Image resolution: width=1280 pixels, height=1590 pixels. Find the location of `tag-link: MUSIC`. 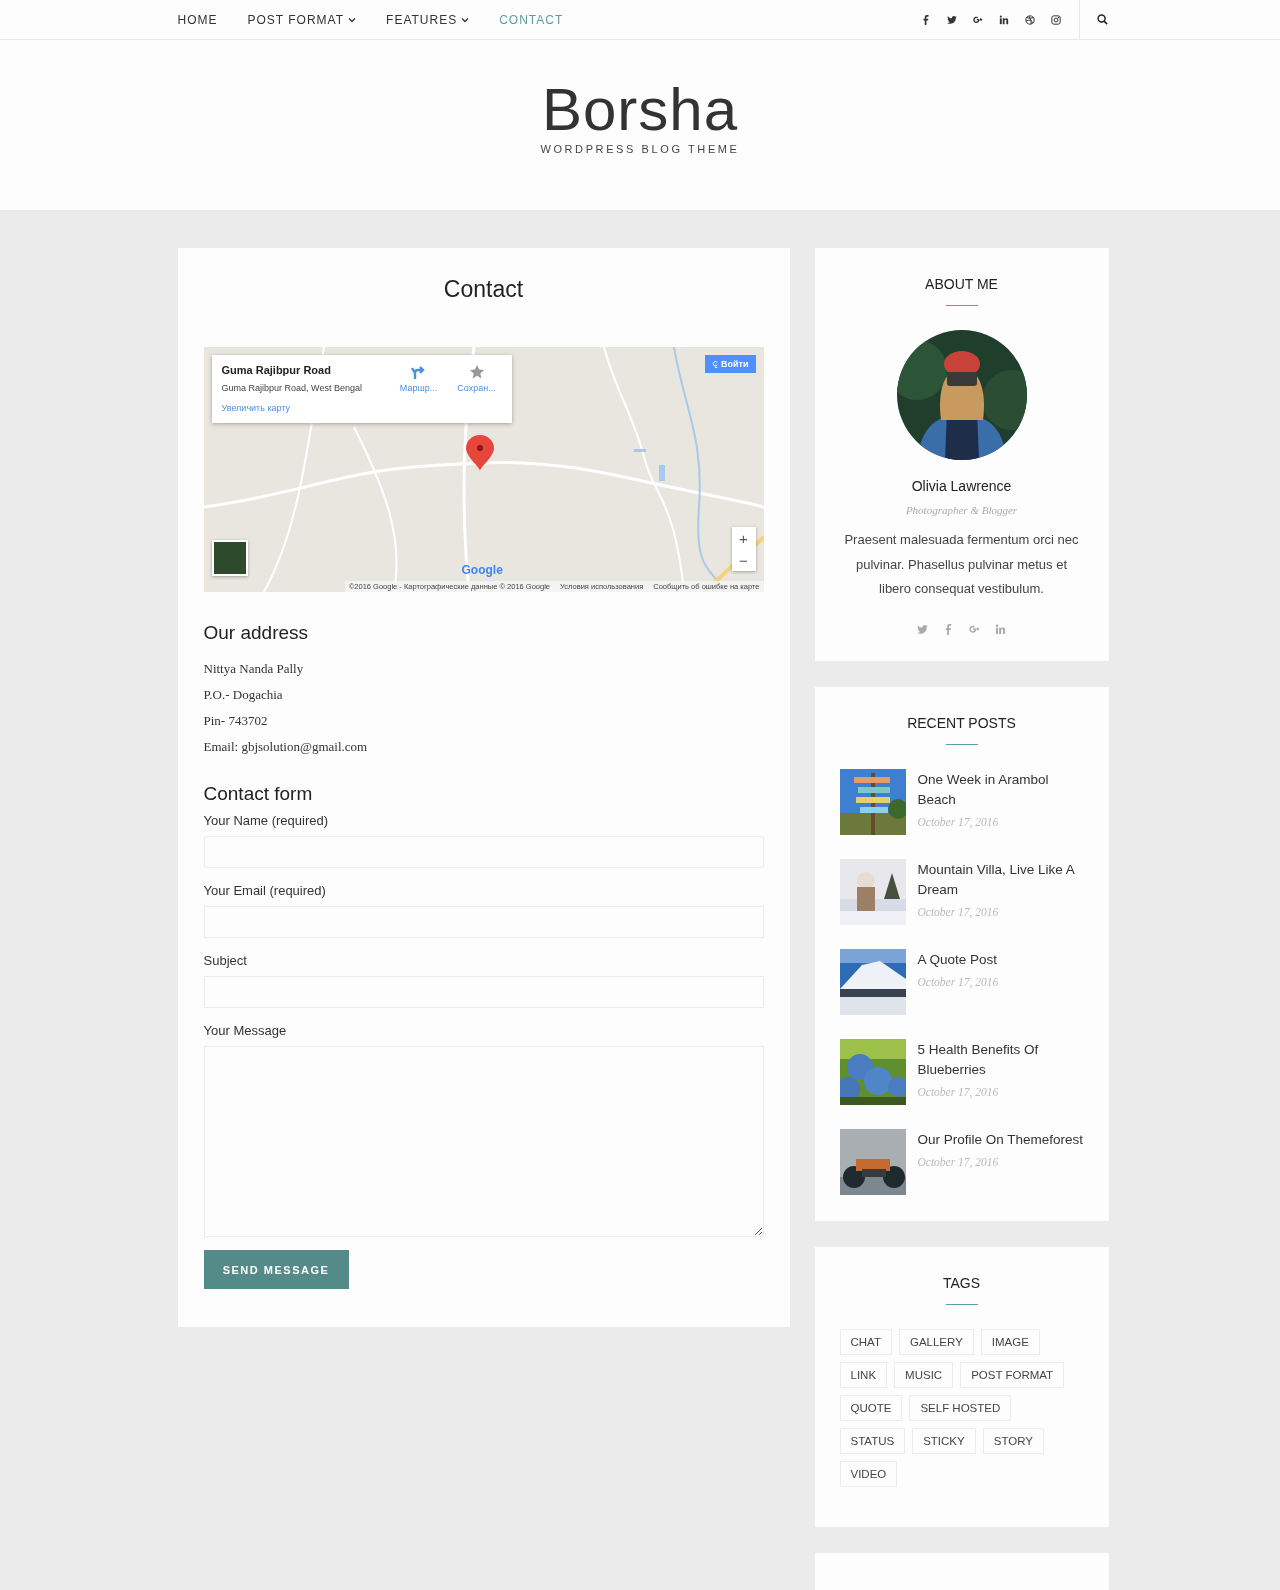

tag-link: MUSIC is located at coordinates (924, 1374).